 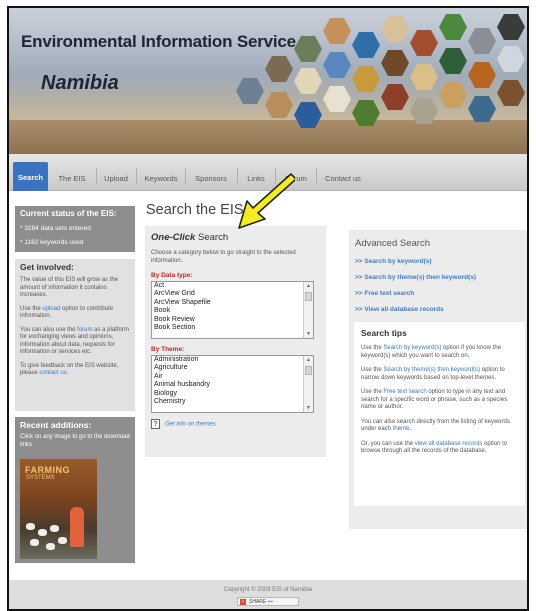 What do you see at coordinates (56, 425) in the screenshot?
I see `recent-additions-heading: Recent additions:` at bounding box center [56, 425].